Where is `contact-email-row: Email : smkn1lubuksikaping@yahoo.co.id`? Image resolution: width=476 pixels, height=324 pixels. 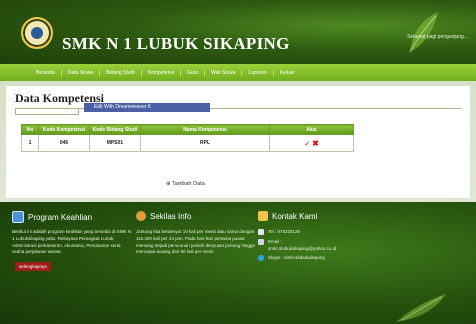
contact-email-row: Email : smkn1lubuksikaping@yahoo.co.id is located at coordinates (353, 245).